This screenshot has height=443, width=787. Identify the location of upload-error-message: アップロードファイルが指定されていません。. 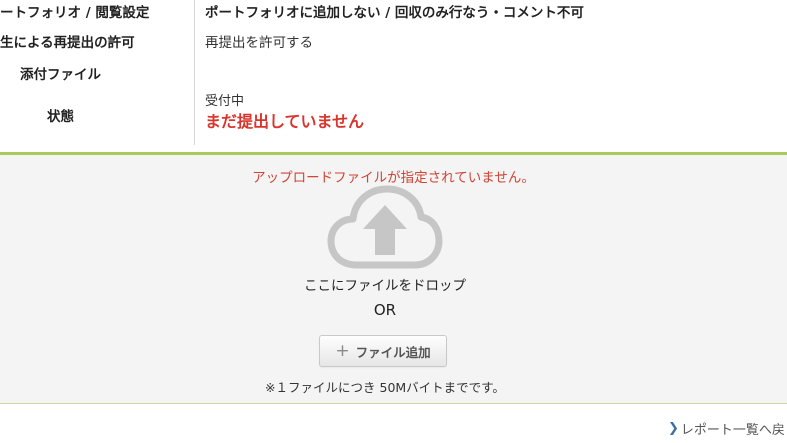
(393, 178).